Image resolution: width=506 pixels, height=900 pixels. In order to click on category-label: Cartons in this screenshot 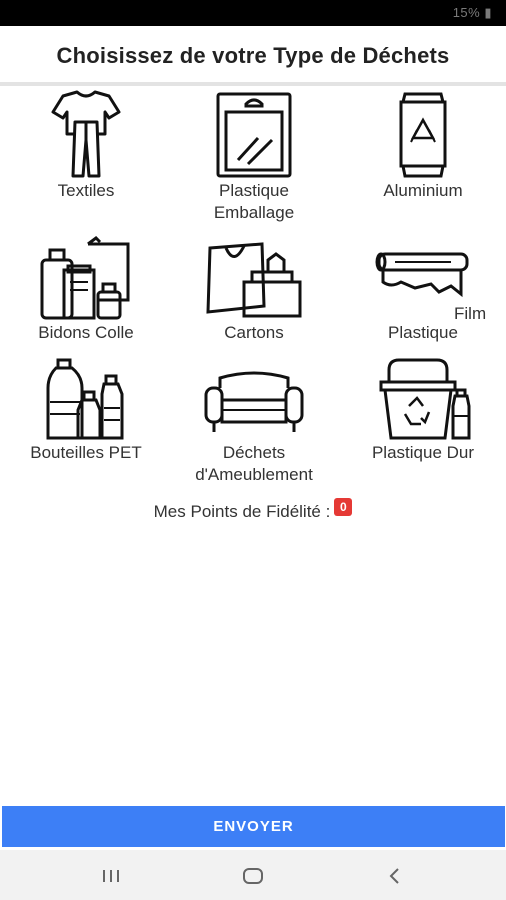, I will do `click(254, 332)`.